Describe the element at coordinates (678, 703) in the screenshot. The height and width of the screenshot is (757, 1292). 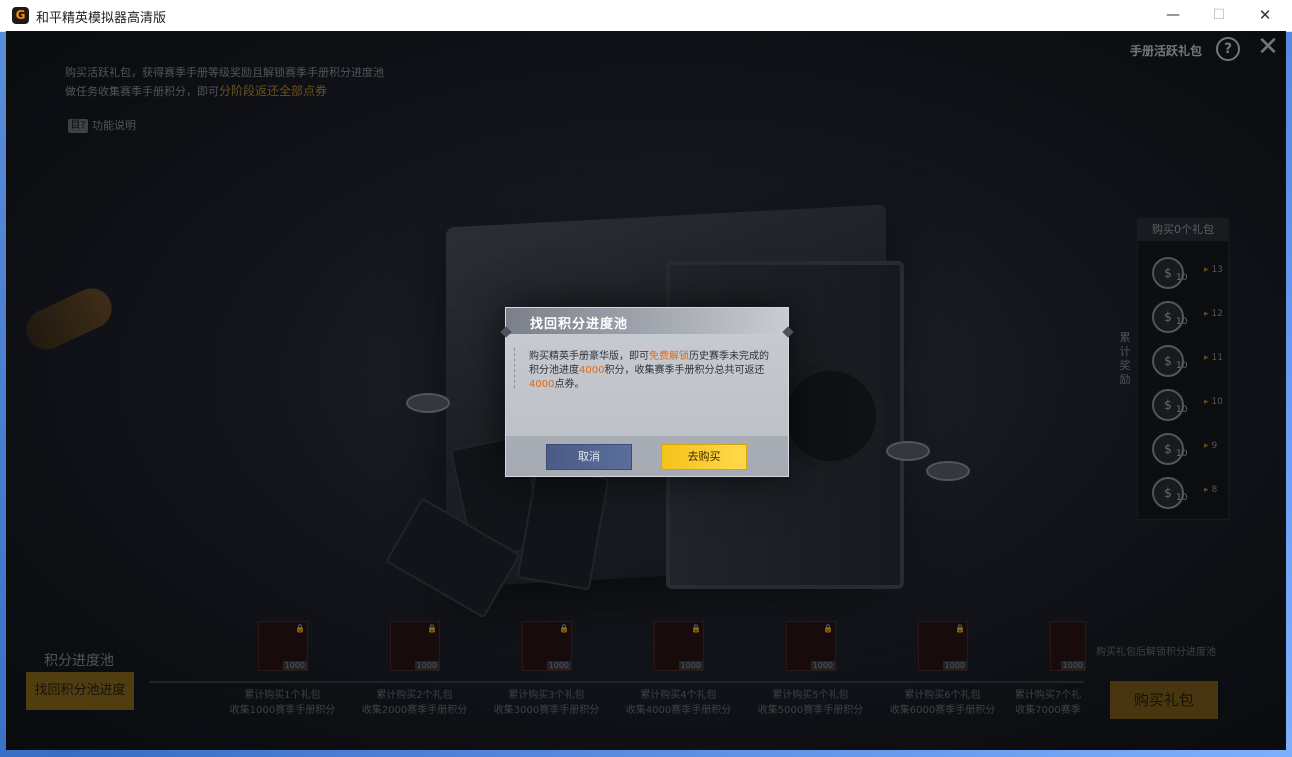
I see `tier-description: 累计购买4个礼包 收集4000赛季手册积分` at that location.